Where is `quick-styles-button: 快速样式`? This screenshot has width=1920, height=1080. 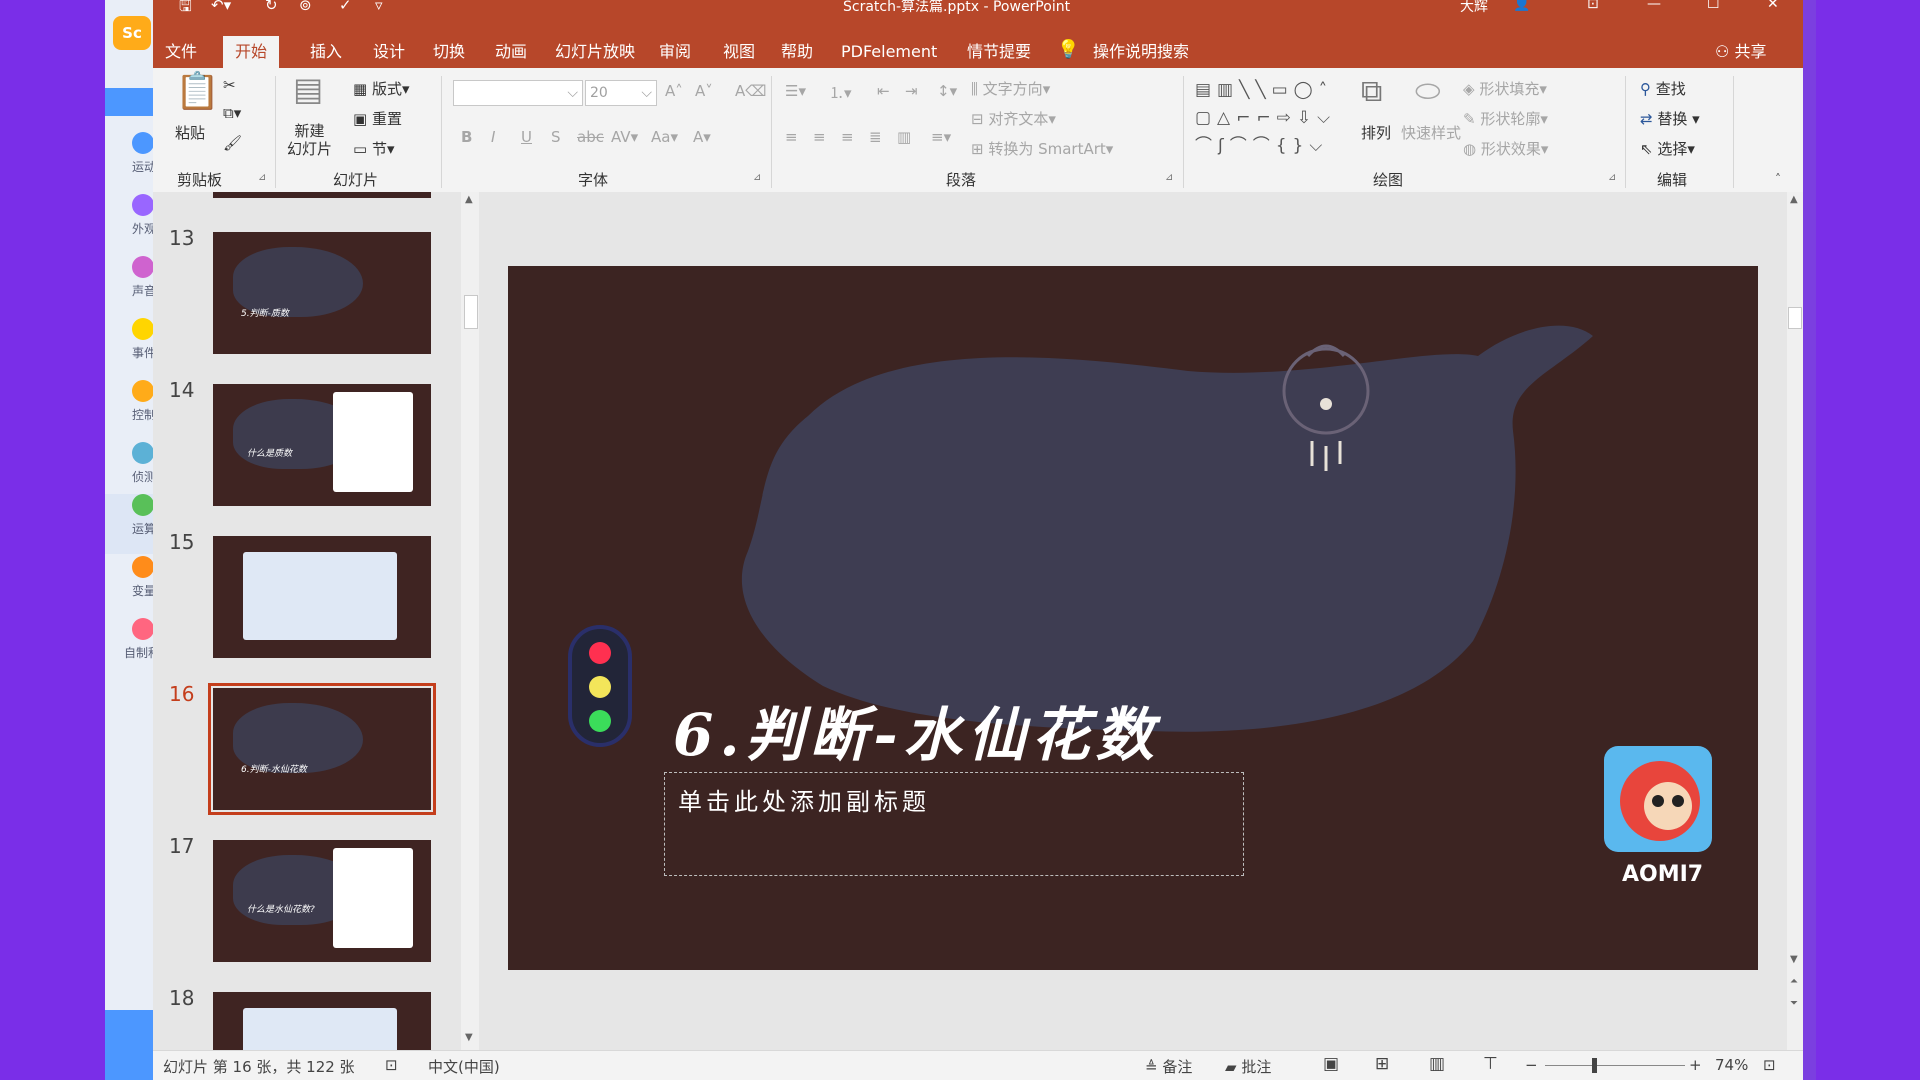
quick-styles-button: 快速样式 is located at coordinates (1431, 132).